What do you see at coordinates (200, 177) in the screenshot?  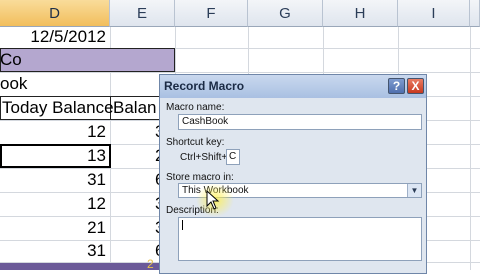 I see `store-macro-label: Store macro in:` at bounding box center [200, 177].